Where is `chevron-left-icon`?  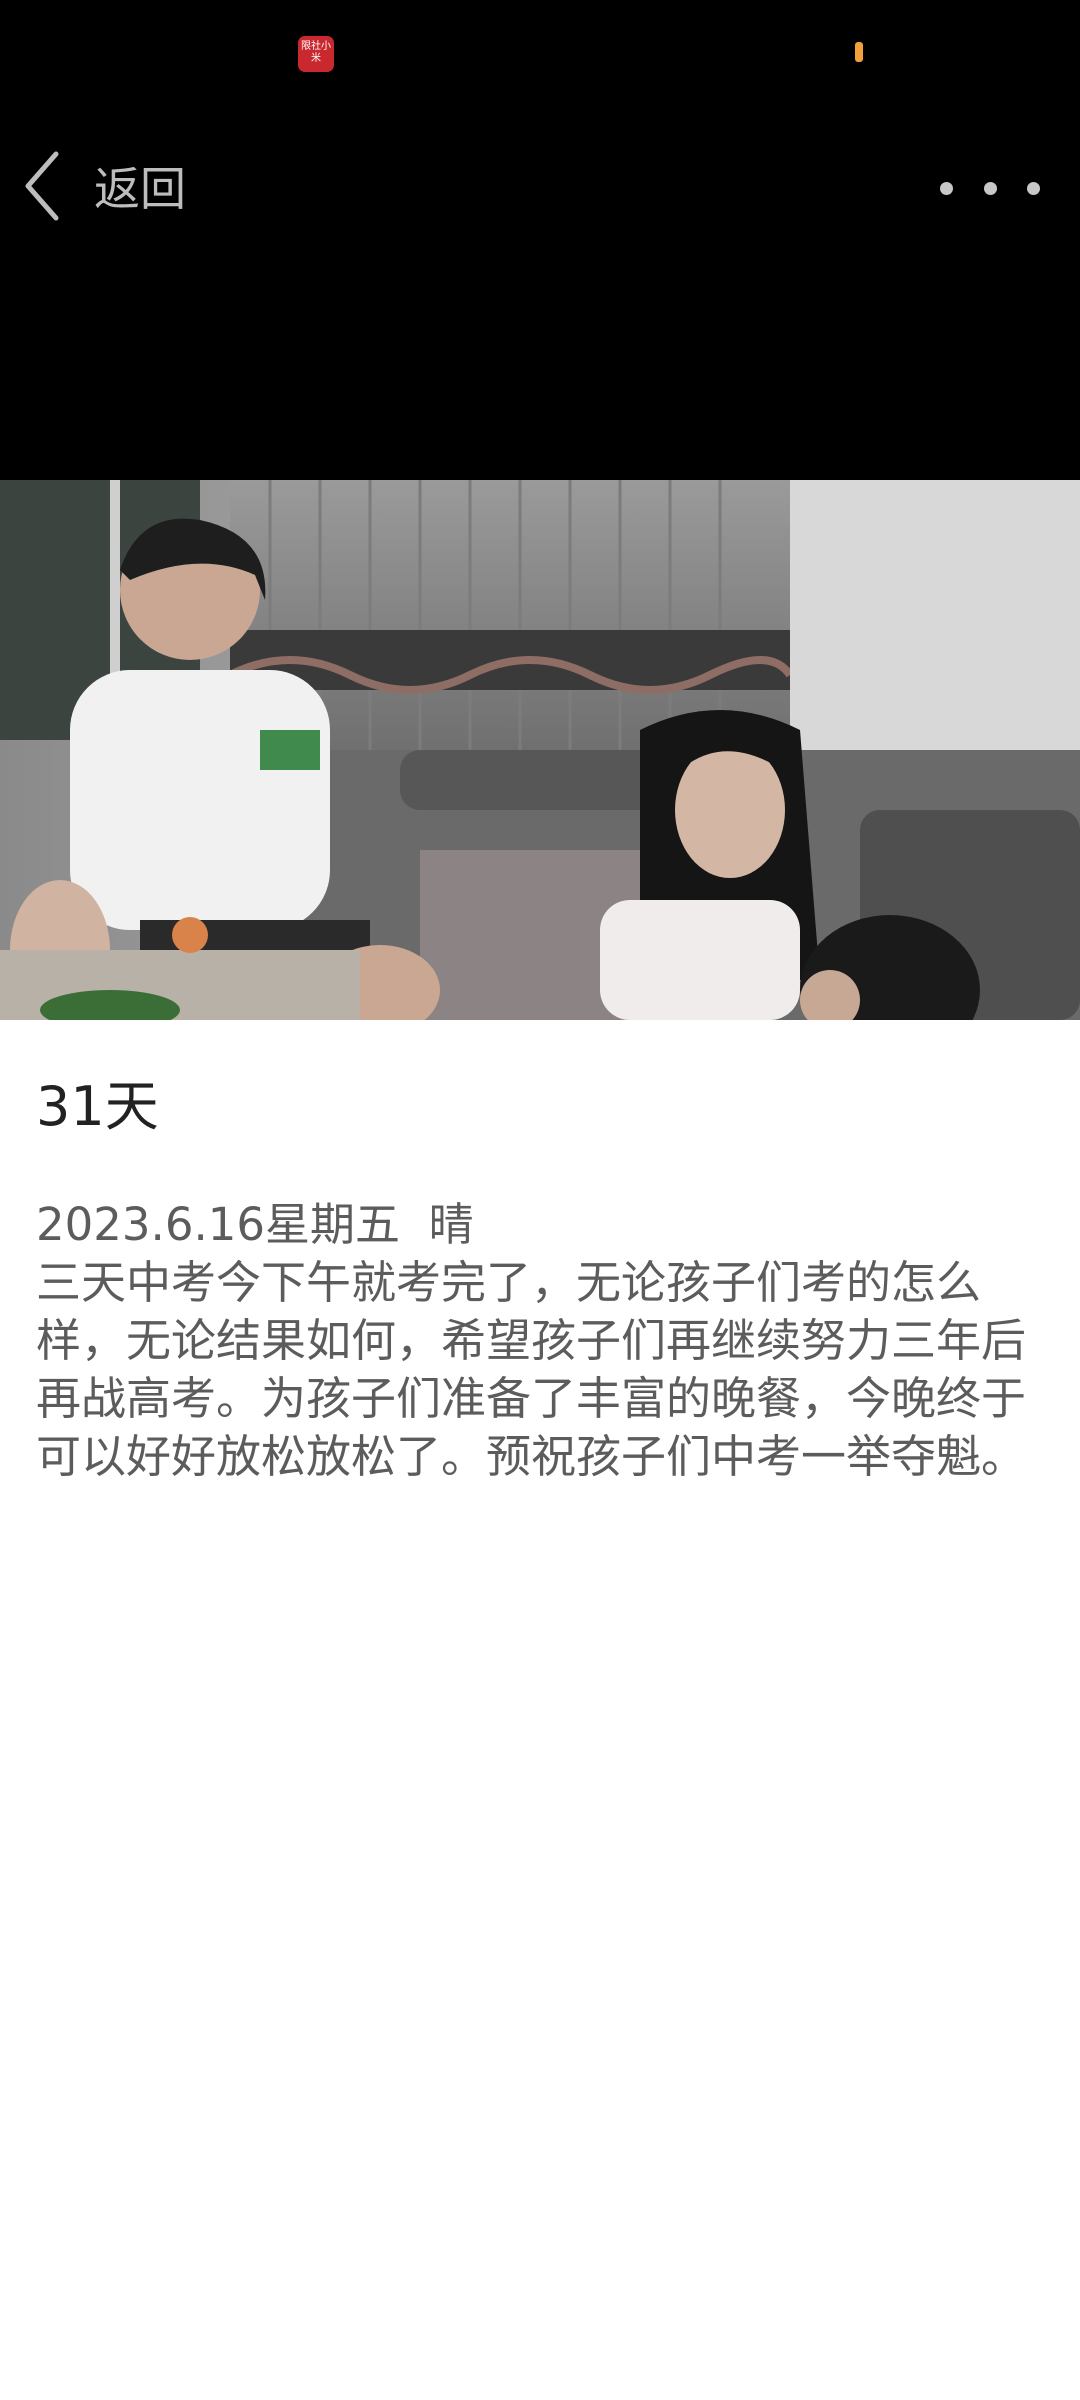 chevron-left-icon is located at coordinates (42, 186).